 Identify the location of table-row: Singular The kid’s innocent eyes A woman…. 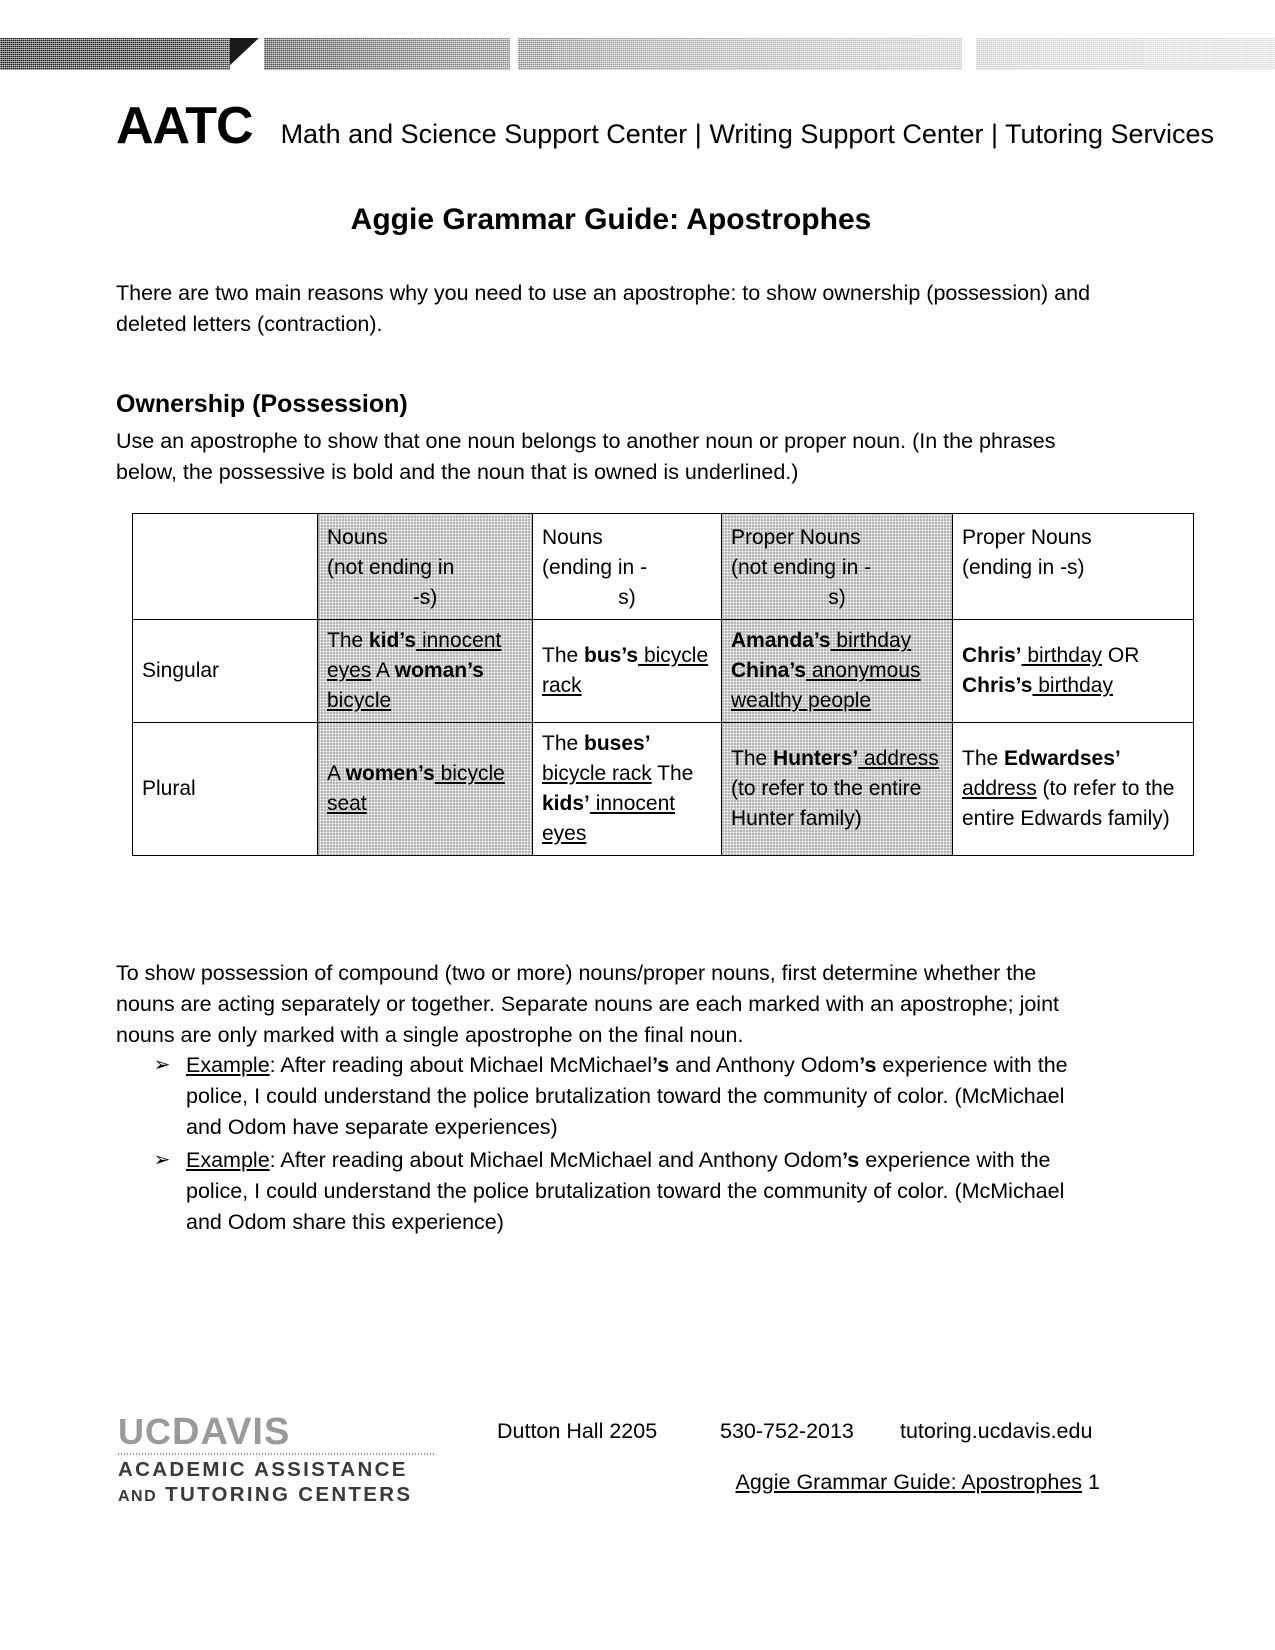
(663, 671).